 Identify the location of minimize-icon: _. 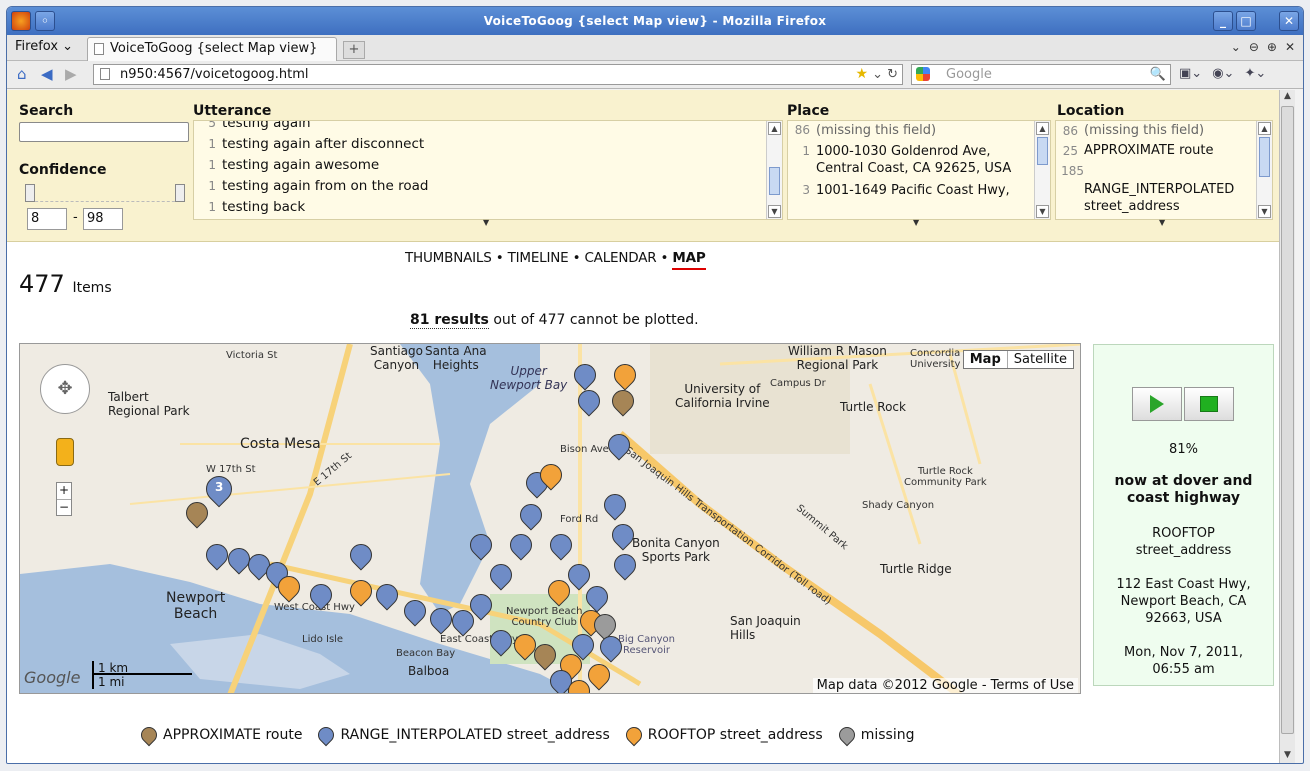
(1223, 21).